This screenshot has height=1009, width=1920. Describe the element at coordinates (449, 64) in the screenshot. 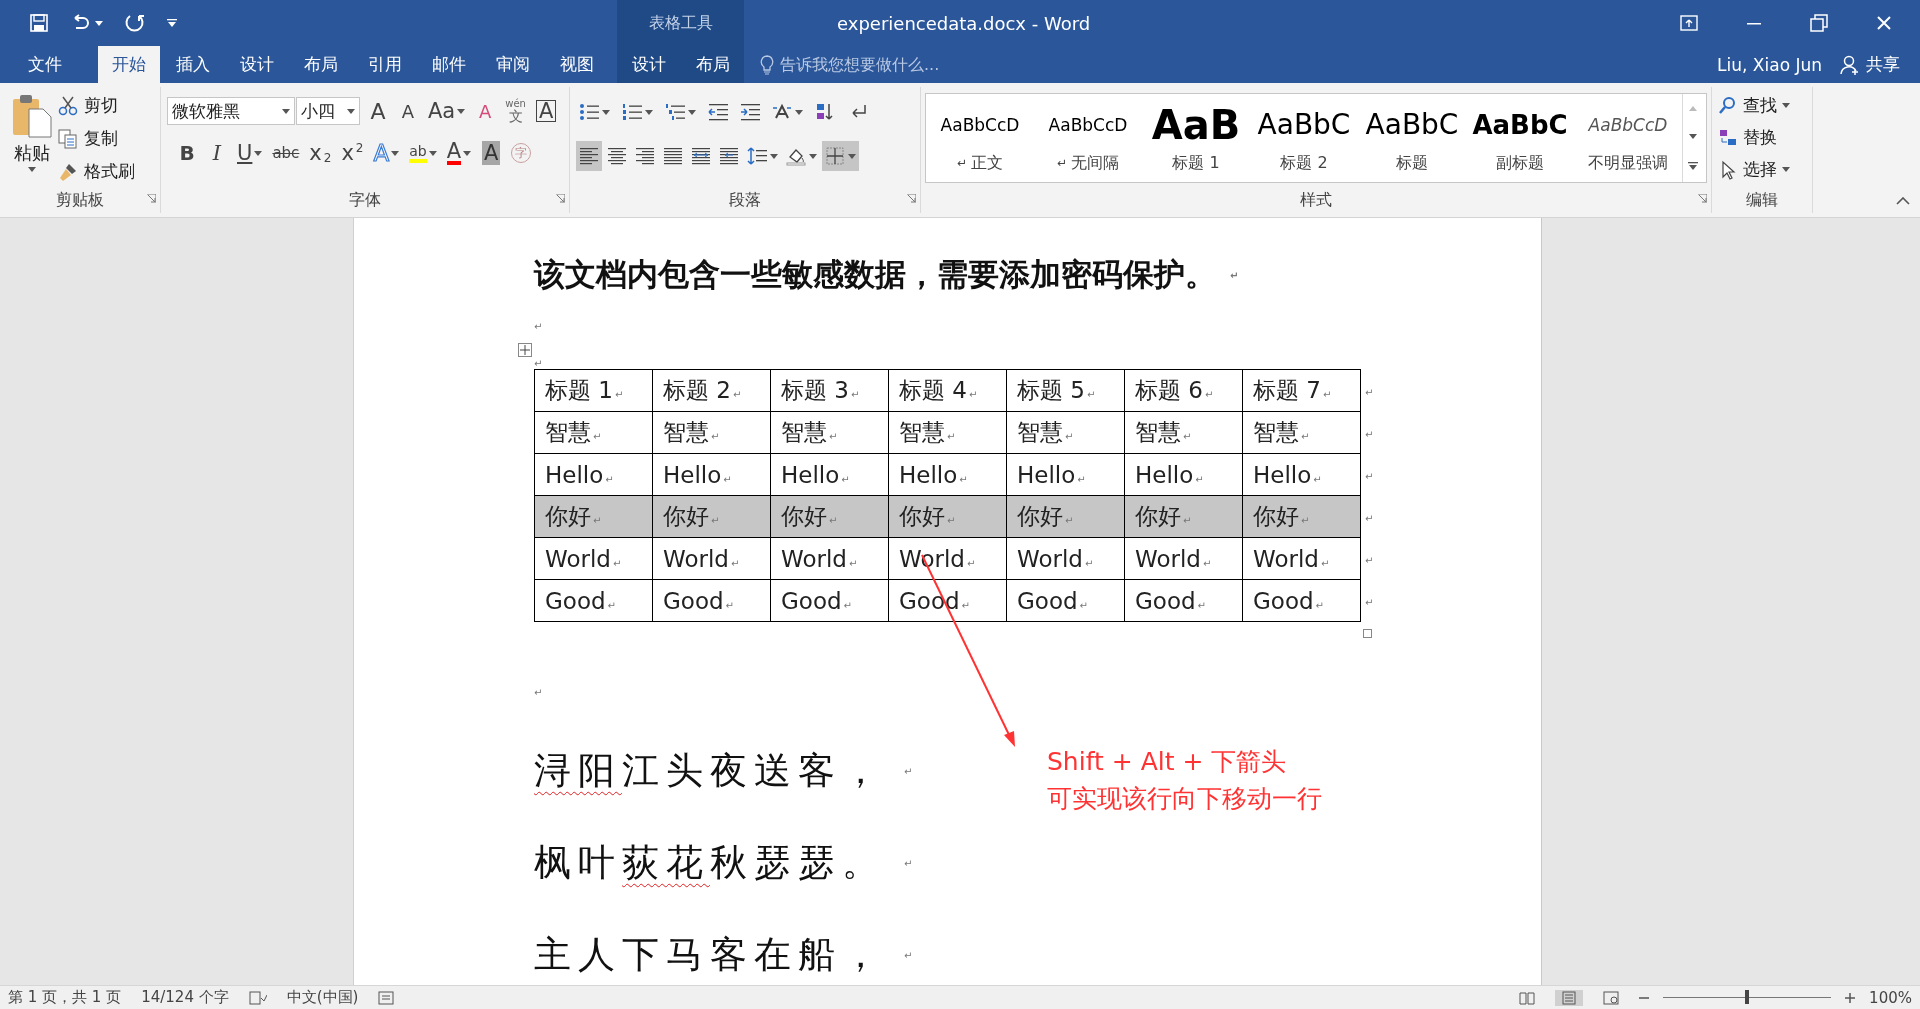

I see `ribbon-tab: 邮件` at that location.